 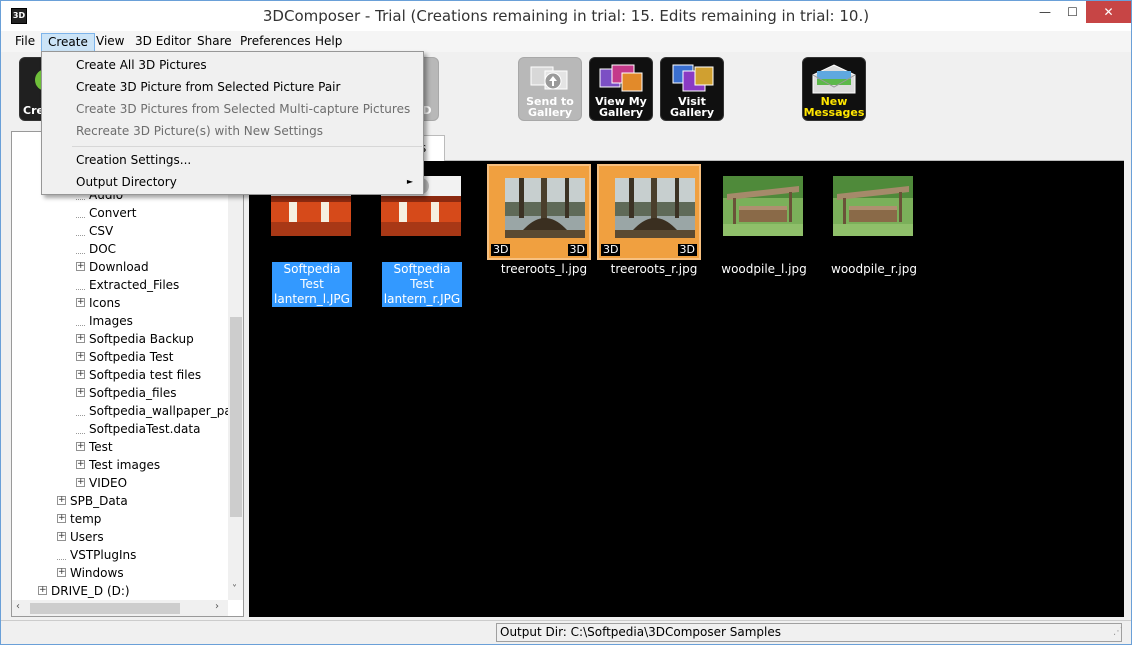 I want to click on tree-vertical-scrollbar: ˅, so click(x=235, y=366).